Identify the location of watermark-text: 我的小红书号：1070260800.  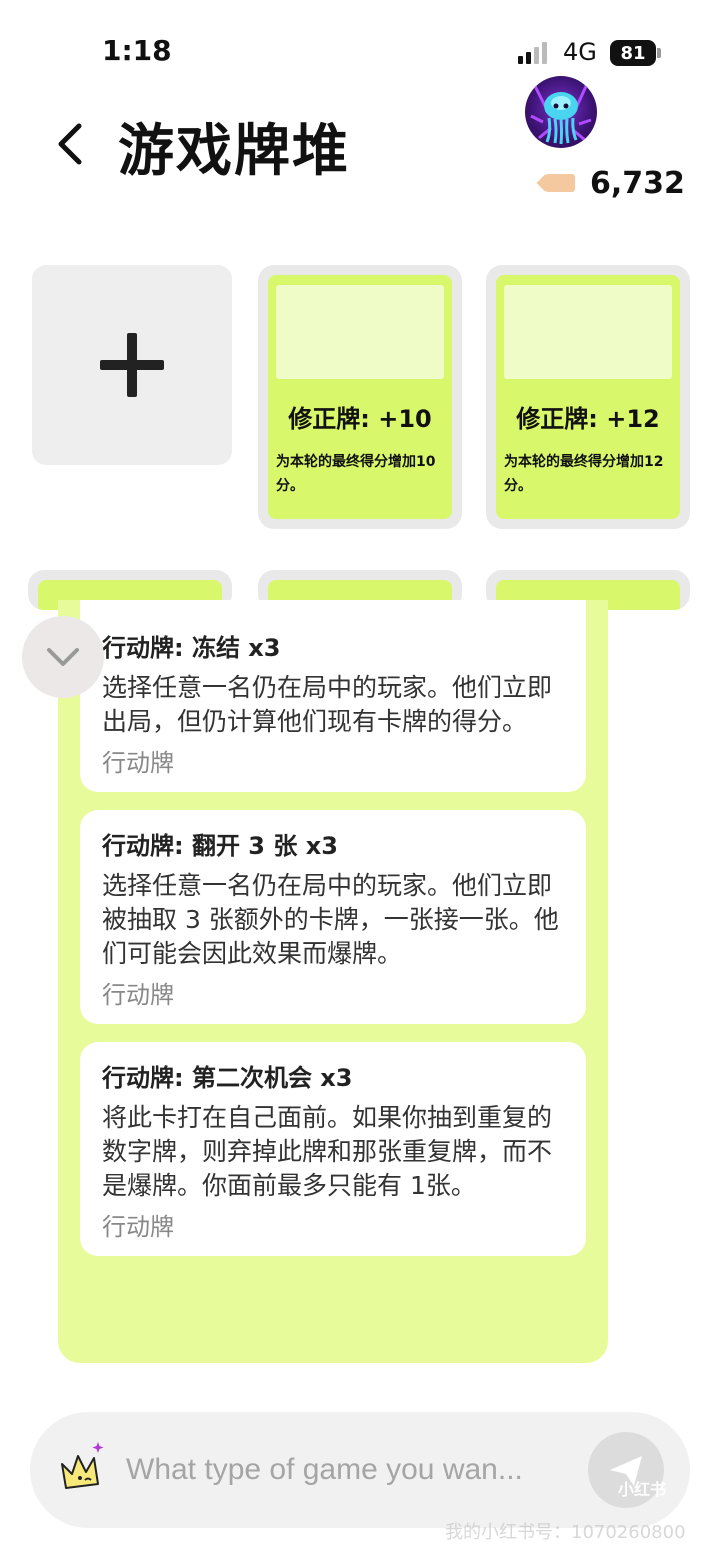
(565, 1532).